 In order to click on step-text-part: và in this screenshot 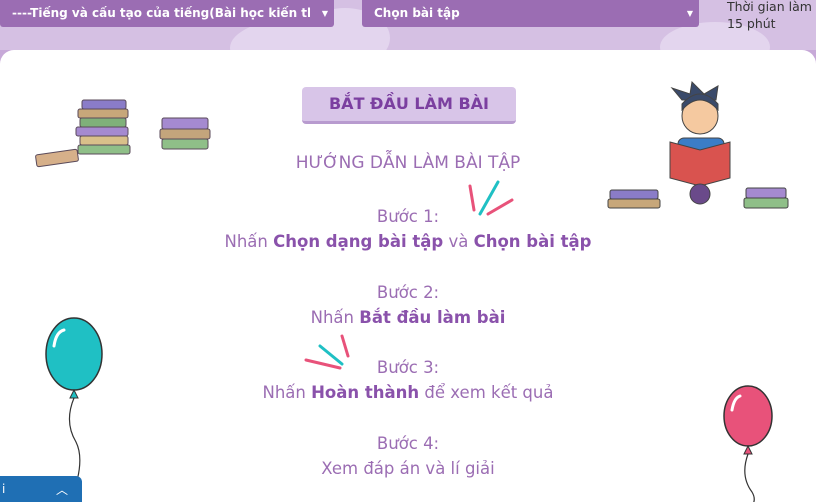, I will do `click(458, 241)`.